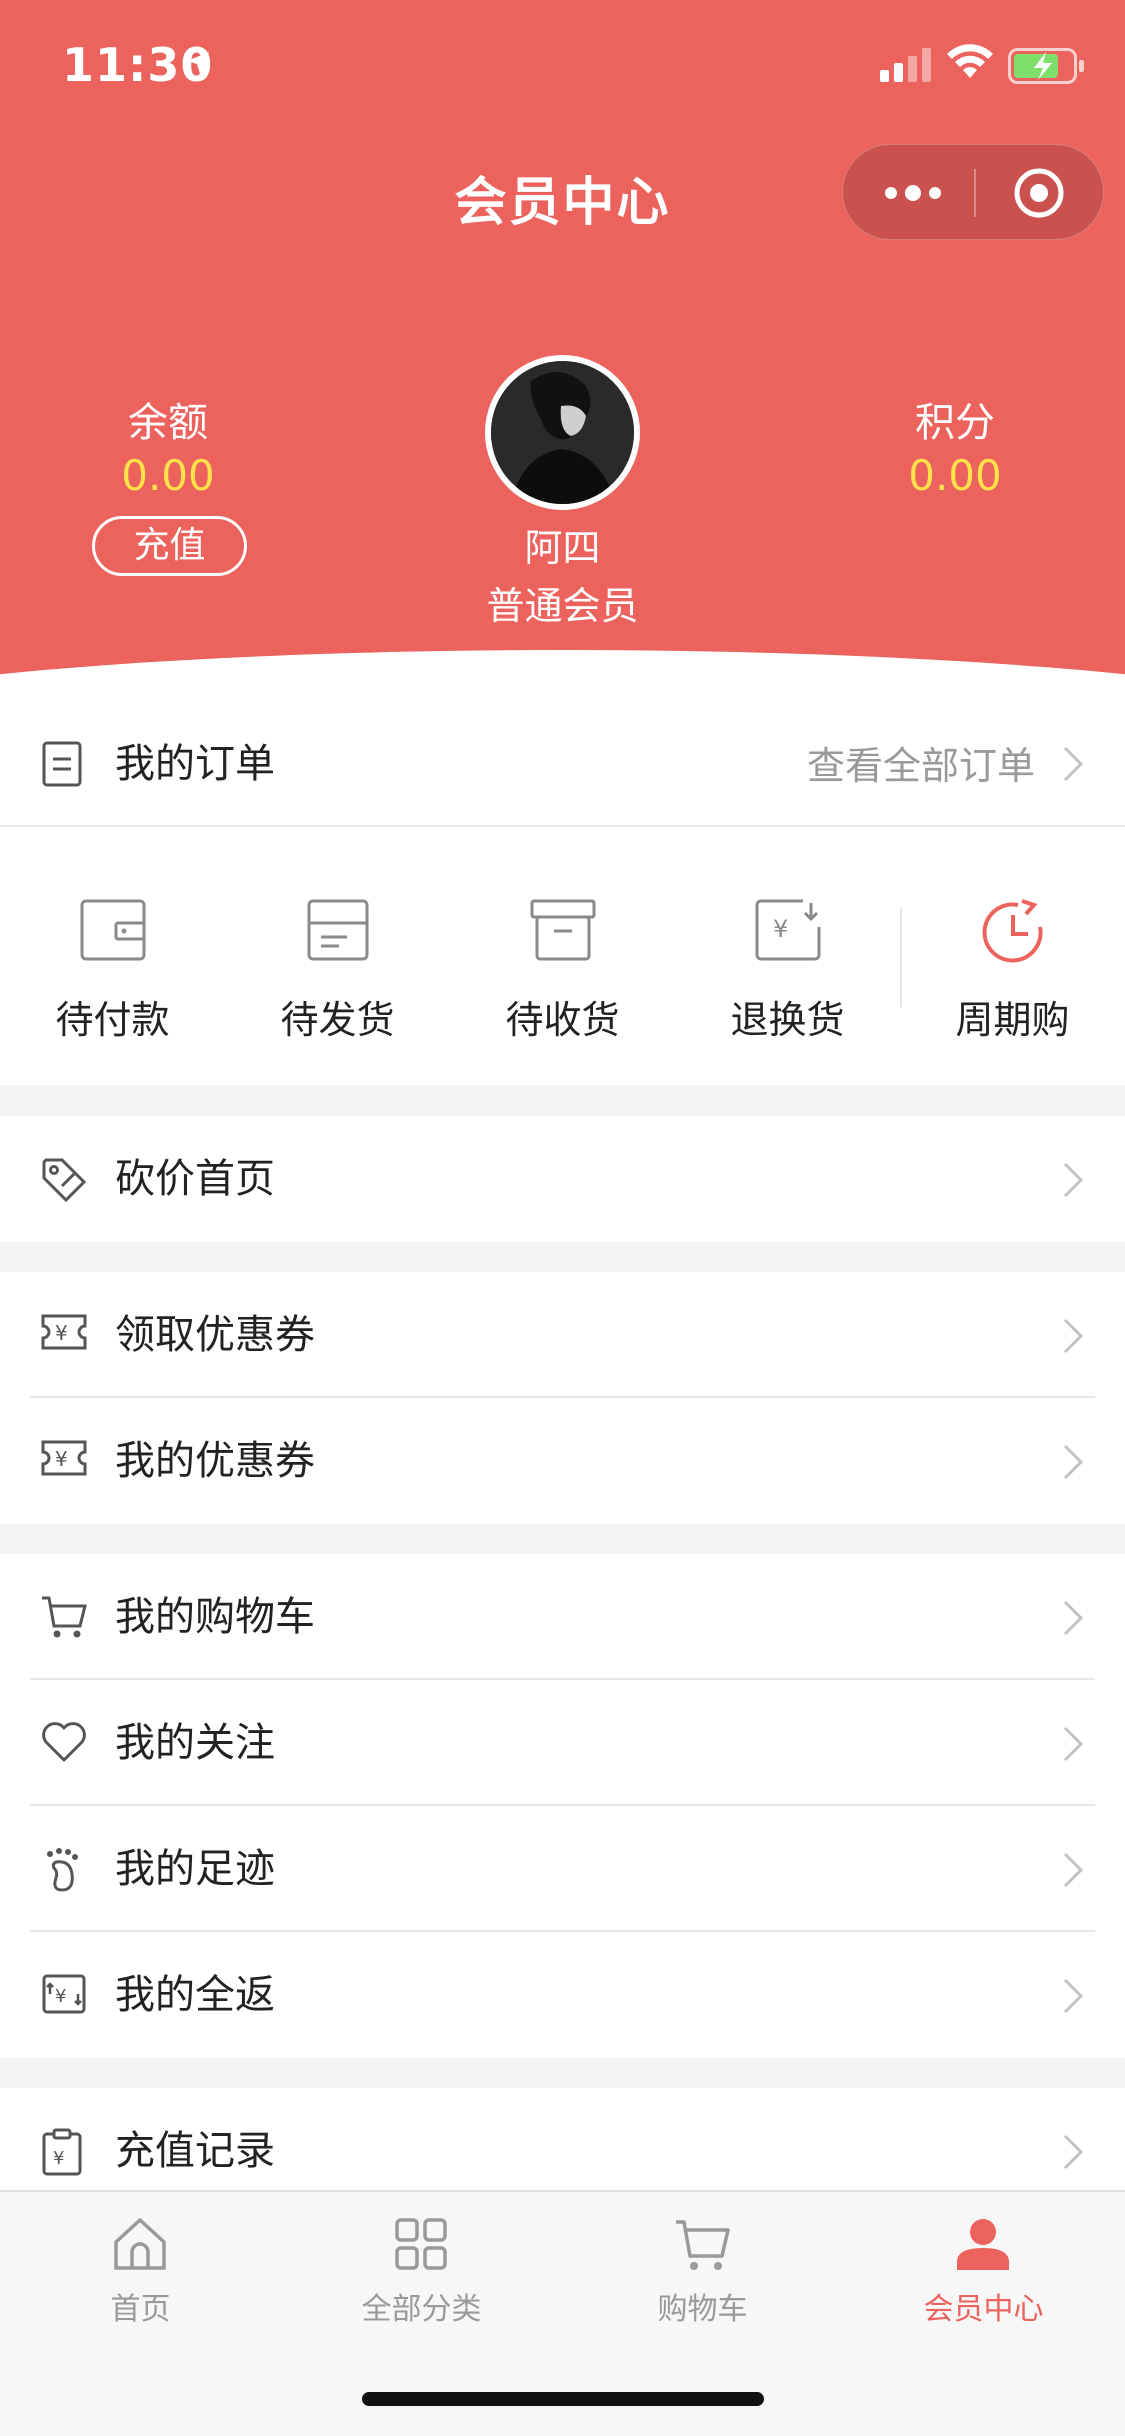  What do you see at coordinates (562, 1020) in the screenshot?
I see `order-item-label: 待收货` at bounding box center [562, 1020].